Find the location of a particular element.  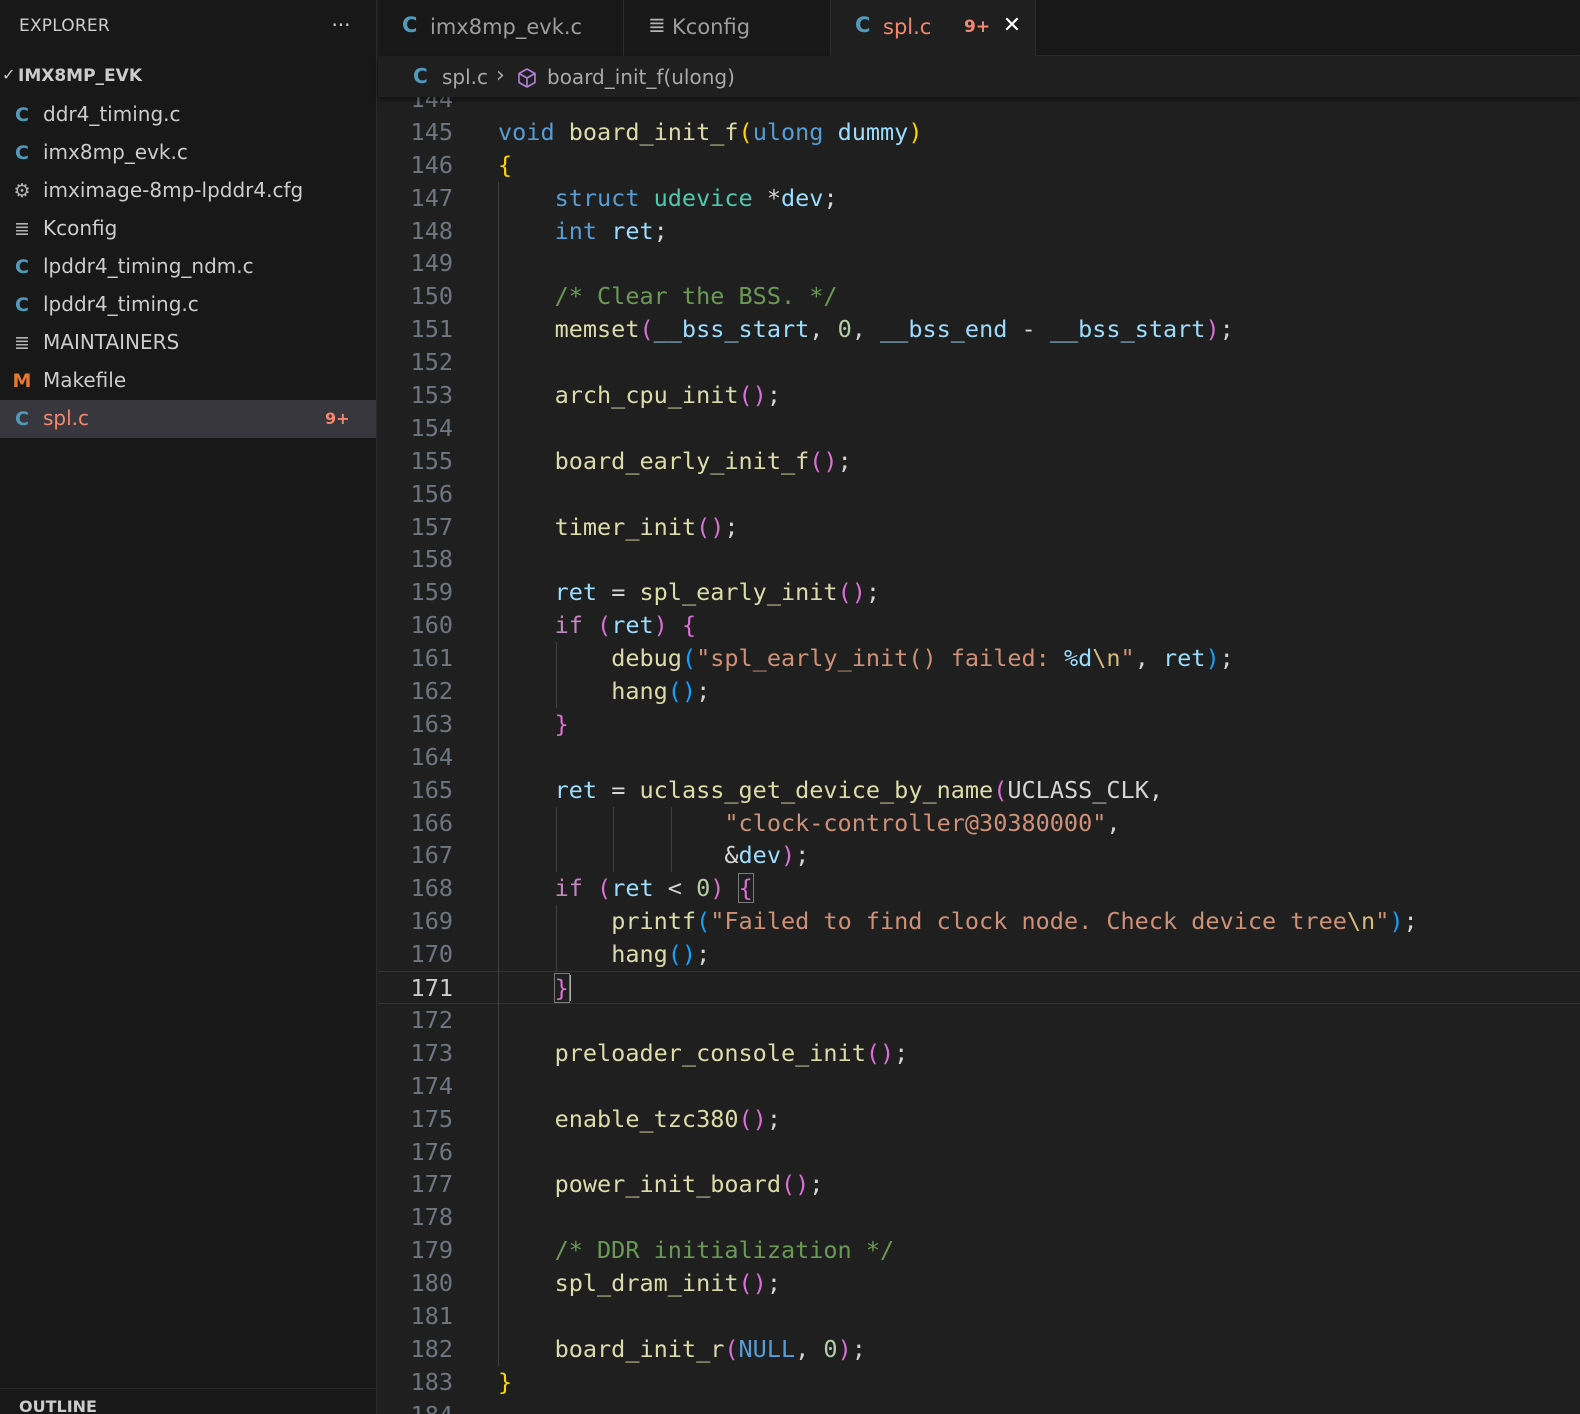

code-line: 178 is located at coordinates (979, 1218).